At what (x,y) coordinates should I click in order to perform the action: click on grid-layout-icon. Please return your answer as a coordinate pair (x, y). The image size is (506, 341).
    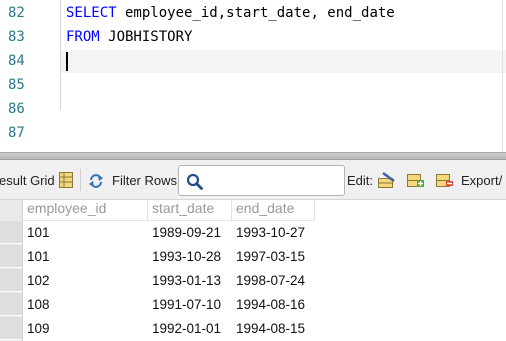
    Looking at the image, I should click on (66, 180).